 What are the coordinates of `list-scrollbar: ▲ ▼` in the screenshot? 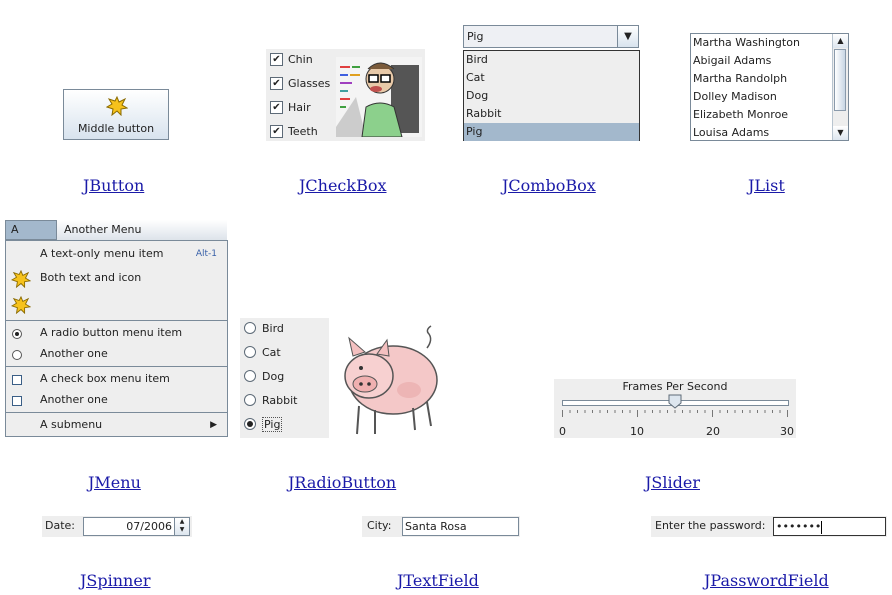 It's located at (840, 87).